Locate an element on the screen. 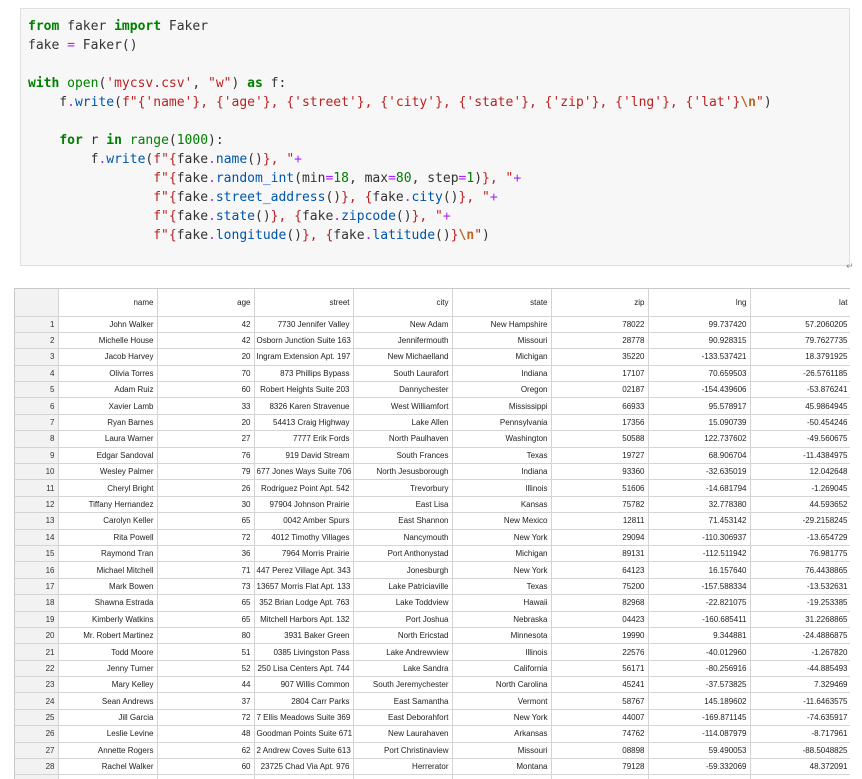  cell-state: Vermont is located at coordinates (502, 701).